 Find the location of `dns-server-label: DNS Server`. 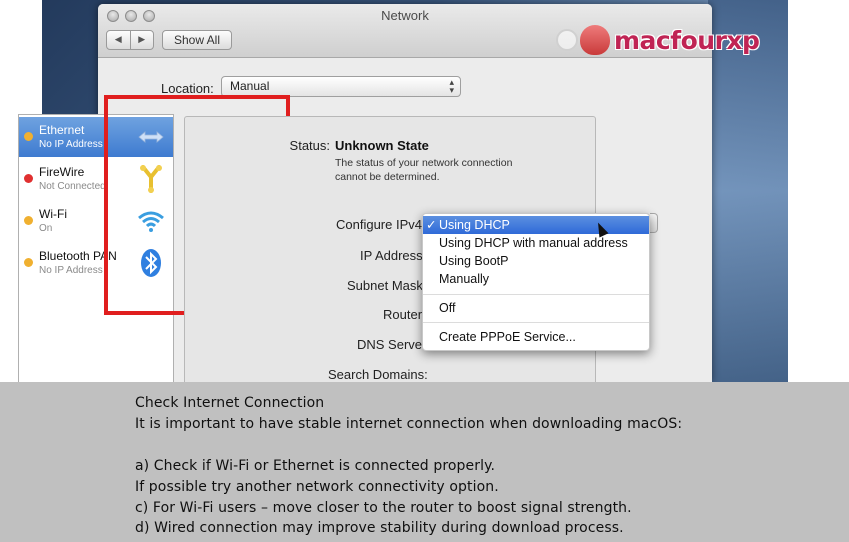

dns-server-label: DNS Server is located at coordinates (392, 344).